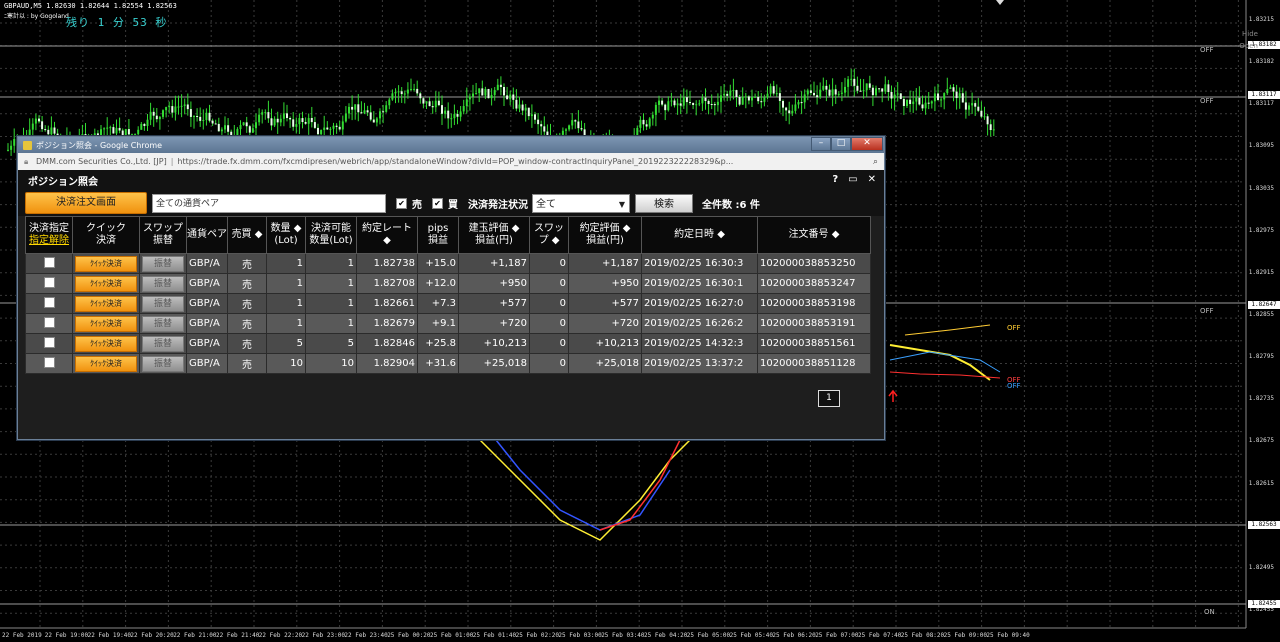 The width and height of the screenshot is (1280, 642). What do you see at coordinates (494, 235) in the screenshot?
I see `col-position-pl: 建玉評価 ◆ 損益(円)` at bounding box center [494, 235].